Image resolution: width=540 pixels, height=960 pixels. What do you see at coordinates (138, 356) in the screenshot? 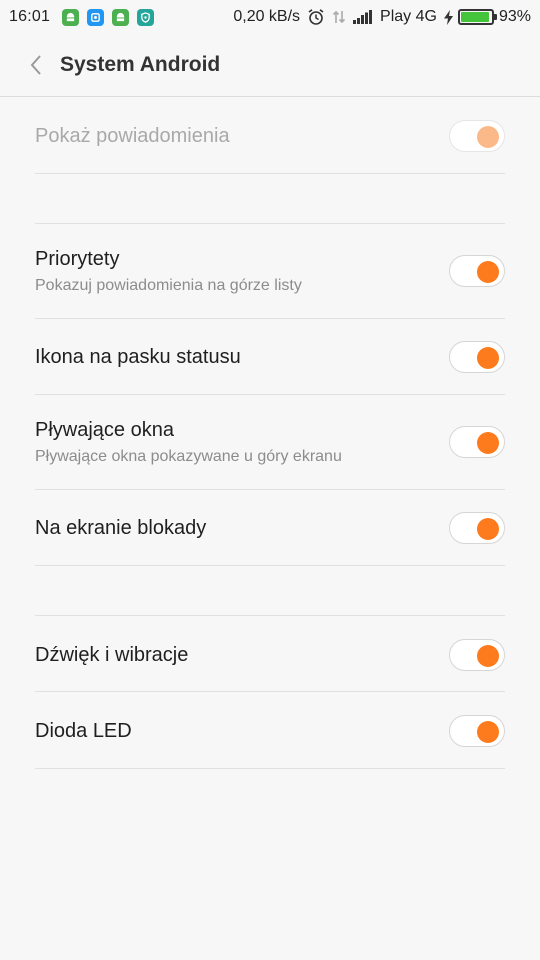
I see `setting-label: Ikona na pasku statusu` at bounding box center [138, 356].